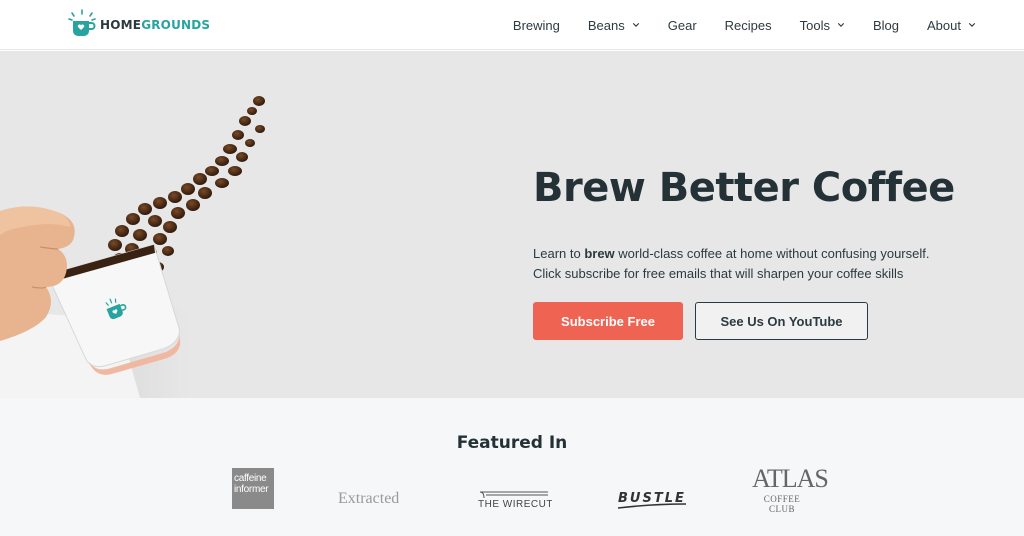  Describe the element at coordinates (515, 504) in the screenshot. I see `wirecutter-logo-text: THE WIRECUTTER` at that location.